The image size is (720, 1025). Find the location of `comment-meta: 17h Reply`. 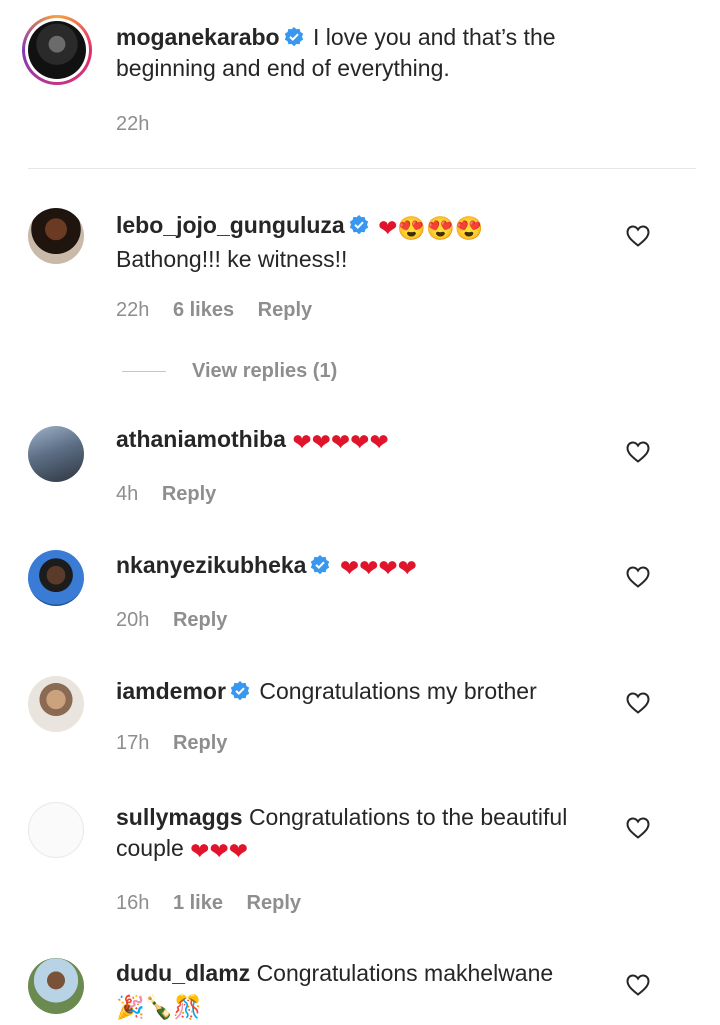

comment-meta: 17h Reply is located at coordinates (361, 743).